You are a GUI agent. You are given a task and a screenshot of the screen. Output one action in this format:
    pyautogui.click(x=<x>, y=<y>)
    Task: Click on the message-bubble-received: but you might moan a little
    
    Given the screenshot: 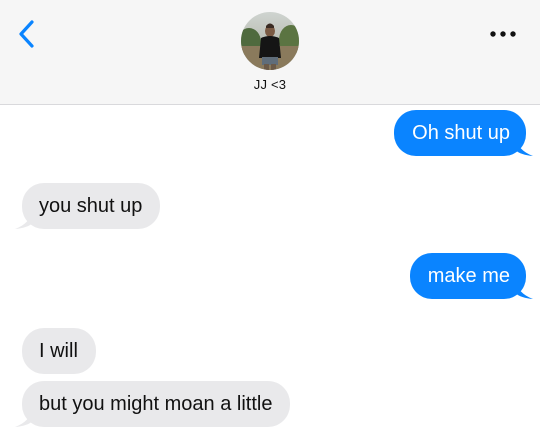 What is the action you would take?
    pyautogui.click(x=153, y=404)
    